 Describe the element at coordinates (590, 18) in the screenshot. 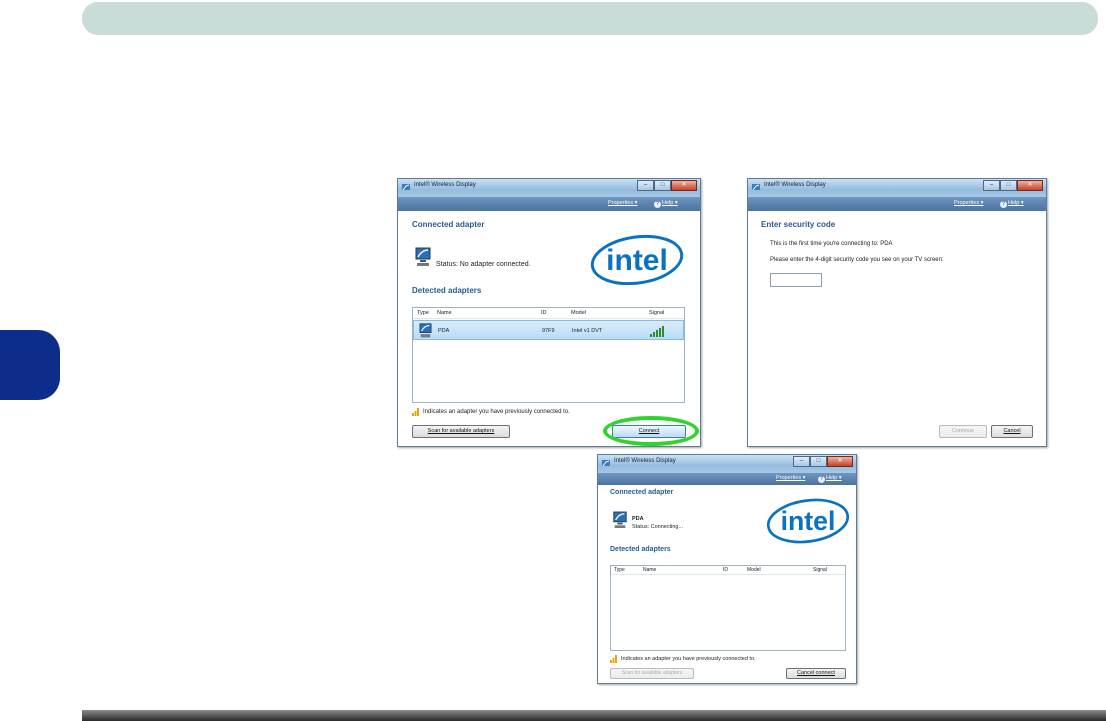

I see `header-bar` at that location.